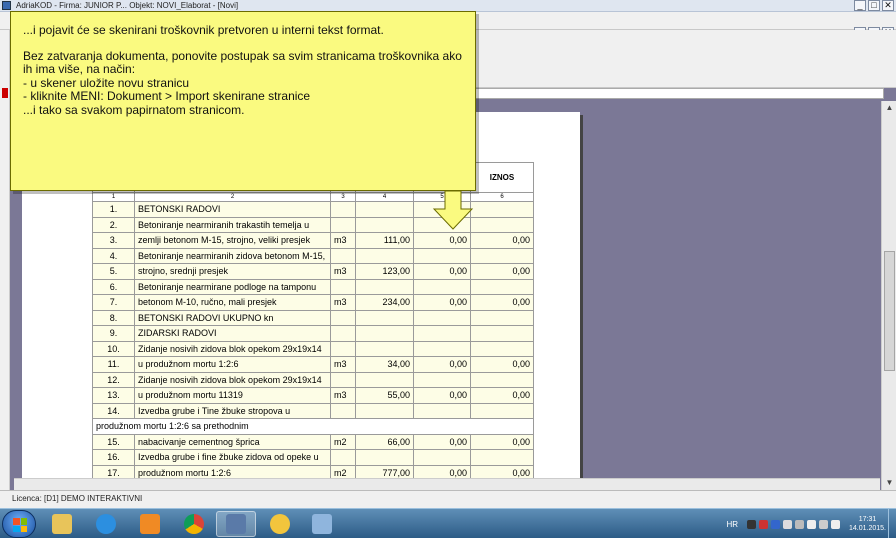 Image resolution: width=896 pixels, height=538 pixels. Describe the element at coordinates (232, 395) in the screenshot. I see `cell-desc: u produžnom mortu 11319` at that location.